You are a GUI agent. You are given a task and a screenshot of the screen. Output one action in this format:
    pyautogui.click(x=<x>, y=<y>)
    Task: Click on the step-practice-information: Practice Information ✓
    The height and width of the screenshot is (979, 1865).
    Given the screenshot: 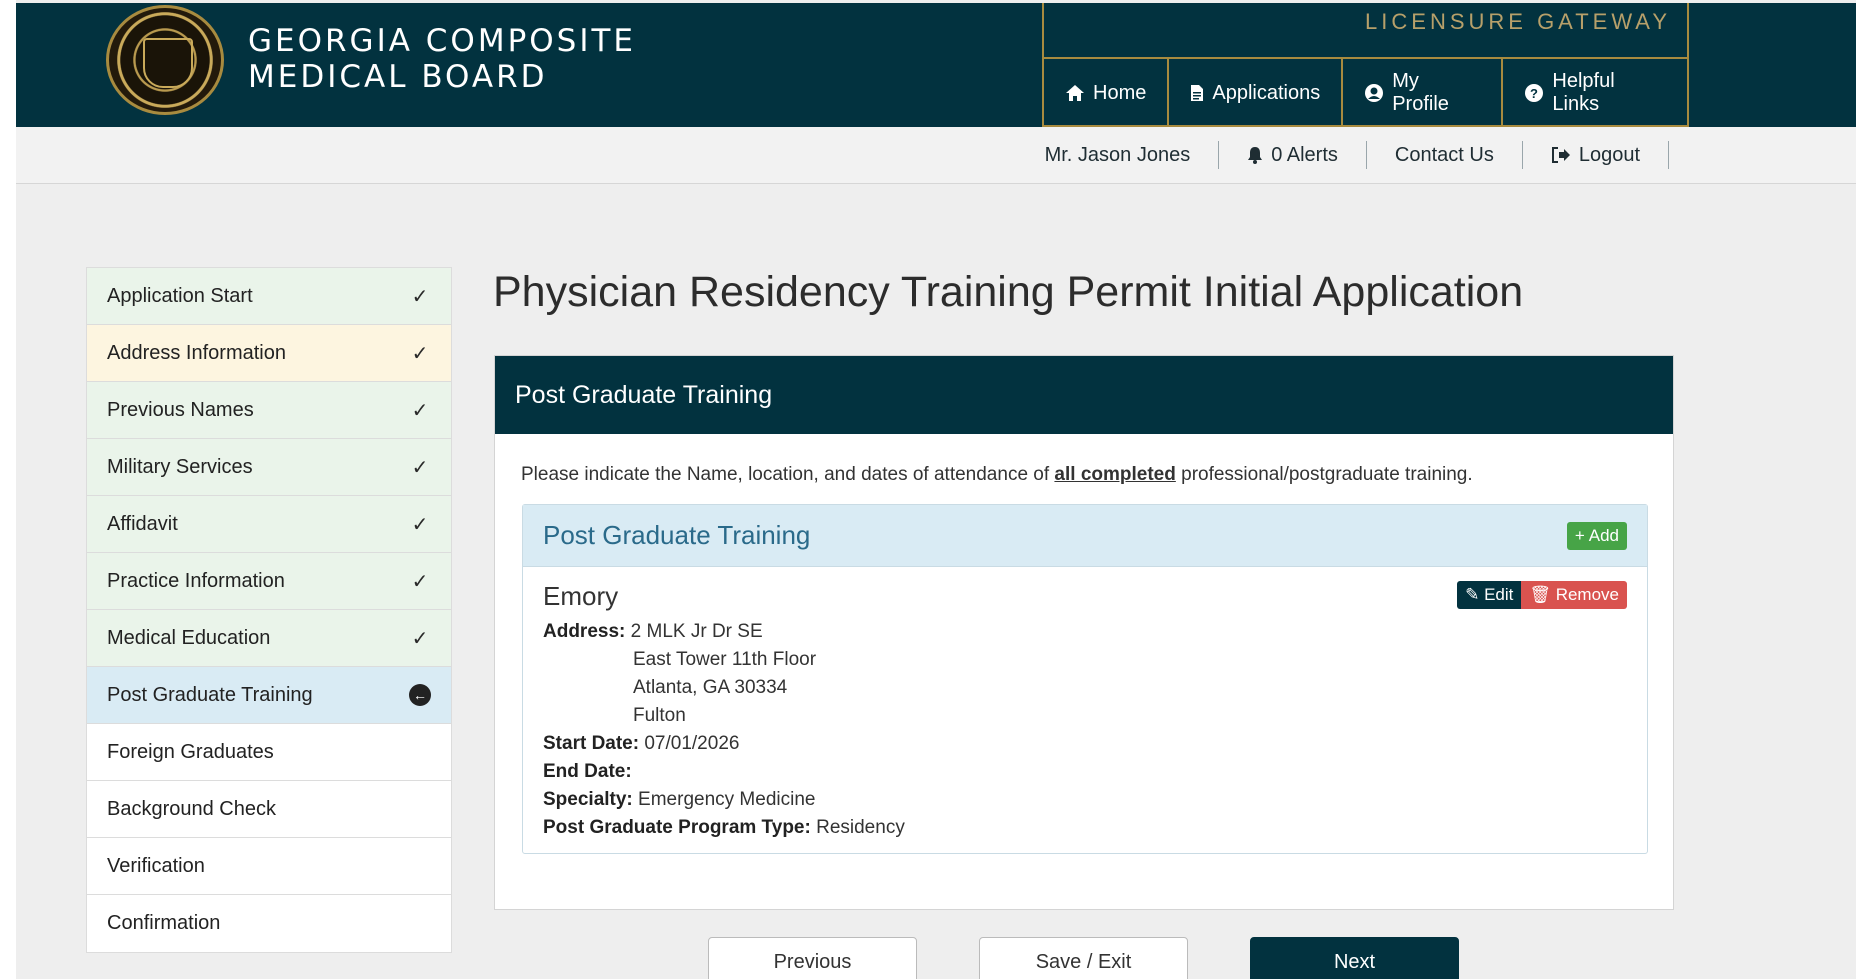 What is the action you would take?
    pyautogui.click(x=269, y=581)
    